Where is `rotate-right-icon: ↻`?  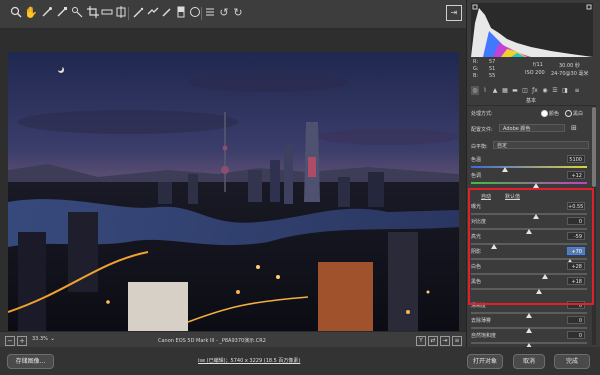 rotate-right-icon: ↻ is located at coordinates (238, 13).